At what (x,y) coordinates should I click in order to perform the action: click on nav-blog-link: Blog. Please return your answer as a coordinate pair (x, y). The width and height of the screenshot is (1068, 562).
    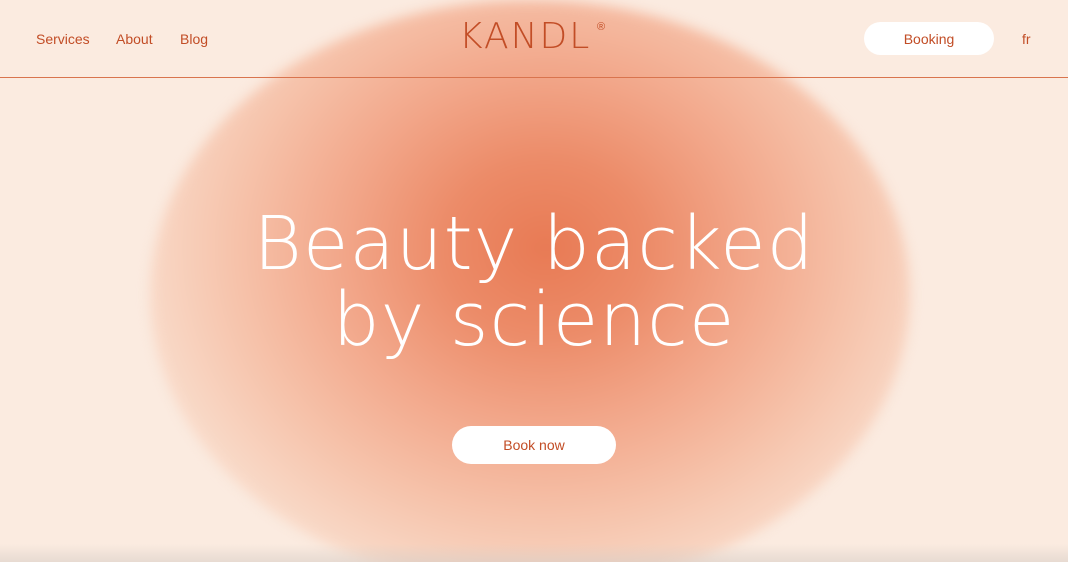
    Looking at the image, I should click on (194, 39).